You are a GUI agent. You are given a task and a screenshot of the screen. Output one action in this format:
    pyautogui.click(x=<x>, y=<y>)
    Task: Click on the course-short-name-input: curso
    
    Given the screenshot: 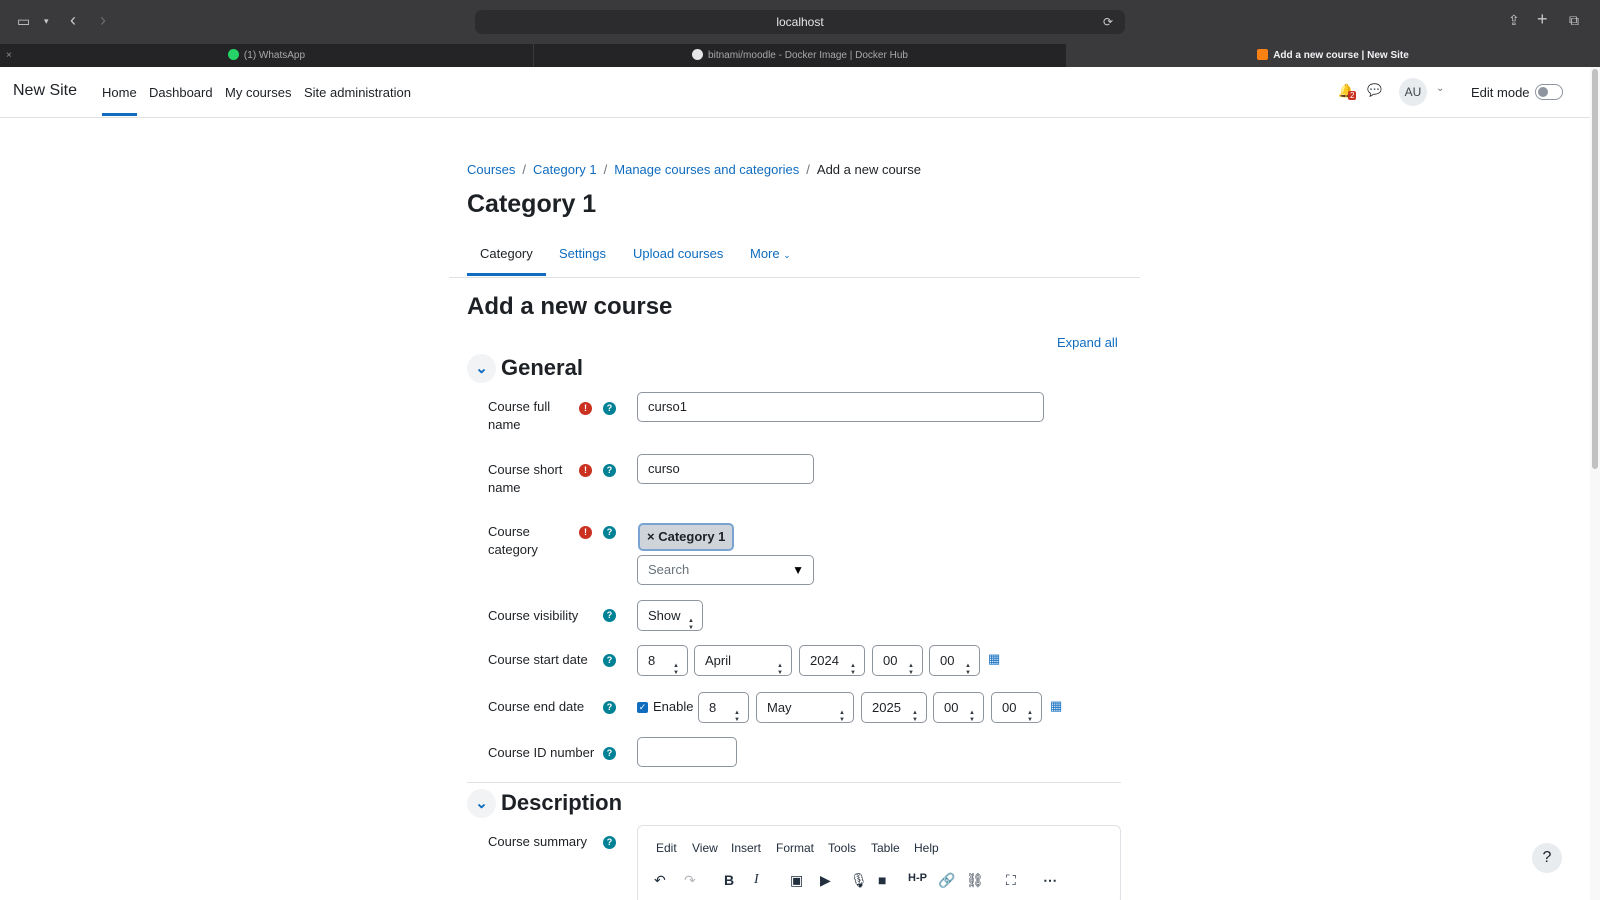 What is the action you would take?
    pyautogui.click(x=725, y=469)
    